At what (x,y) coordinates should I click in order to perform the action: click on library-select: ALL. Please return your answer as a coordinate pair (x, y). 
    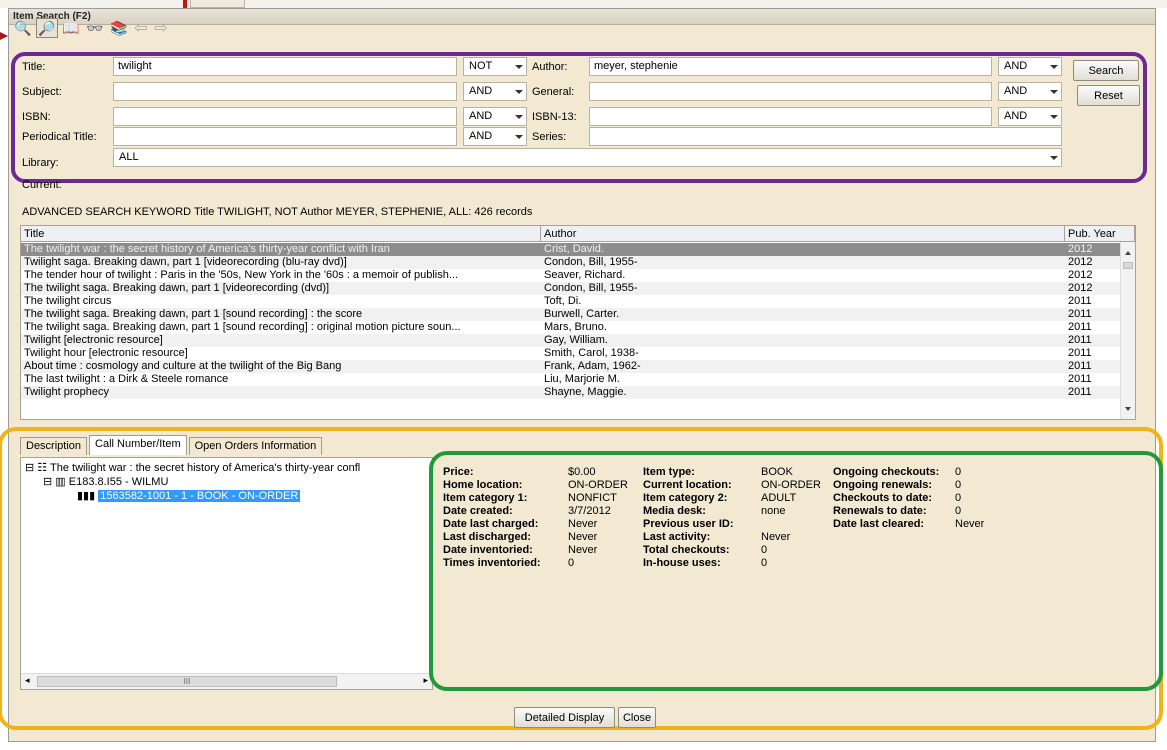
    Looking at the image, I should click on (587, 157).